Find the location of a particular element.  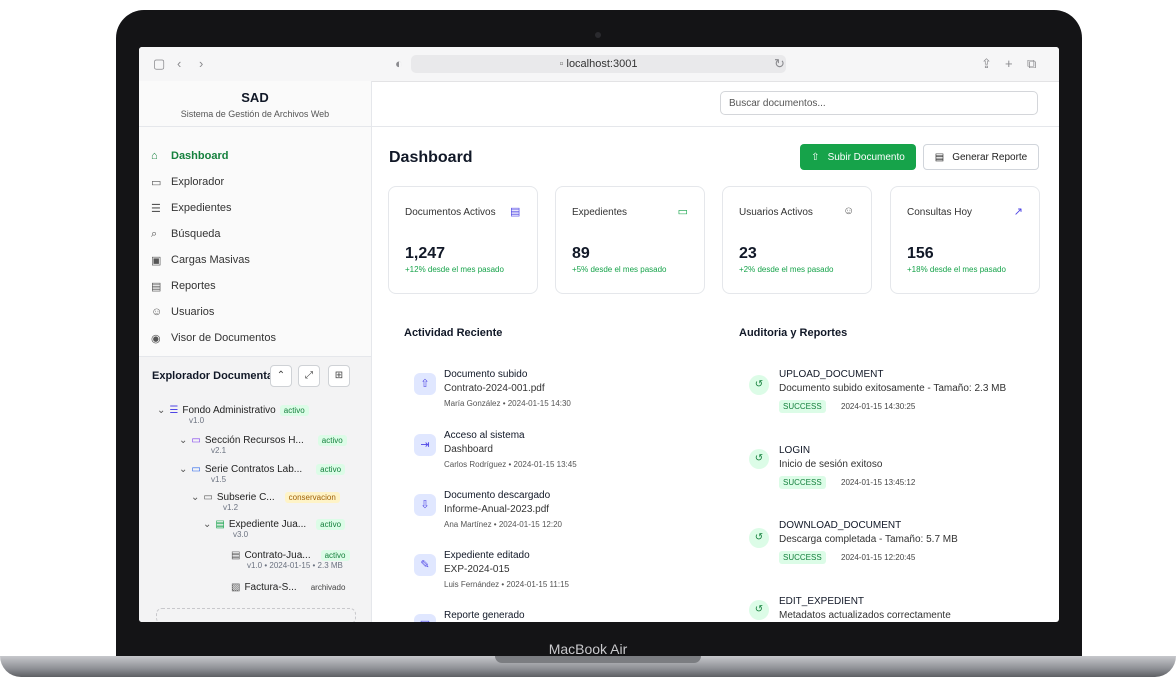

add-document-button: ⊞ is located at coordinates (339, 376).